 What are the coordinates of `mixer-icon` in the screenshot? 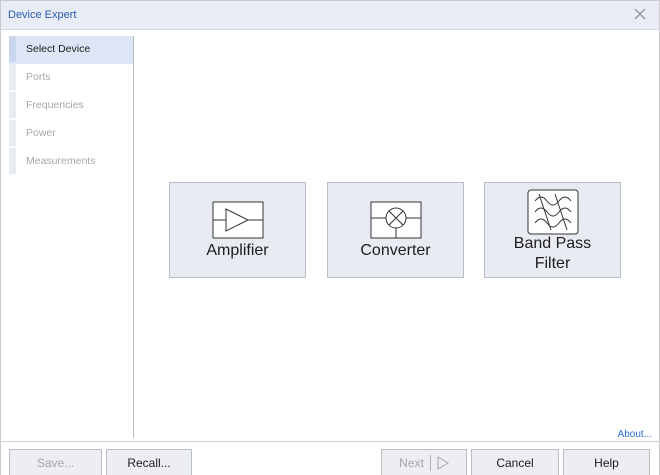 It's located at (396, 220).